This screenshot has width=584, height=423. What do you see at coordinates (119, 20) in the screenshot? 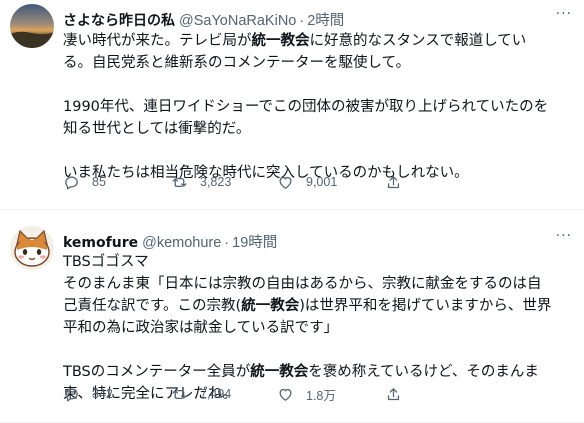
I see `author-name: さよなら昨日の私` at bounding box center [119, 20].